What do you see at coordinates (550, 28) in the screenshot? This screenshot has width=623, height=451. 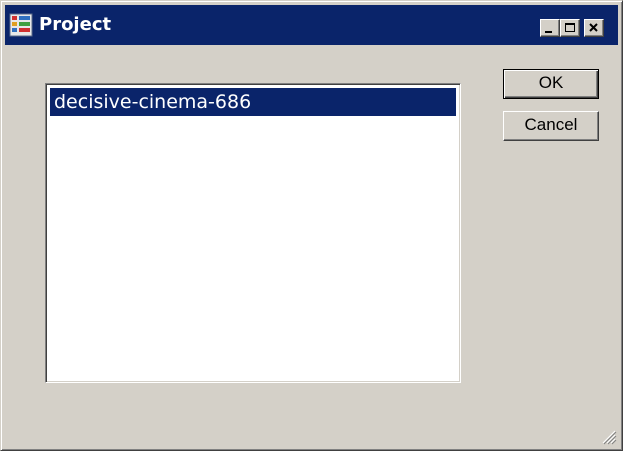 I see `minimize-button` at bounding box center [550, 28].